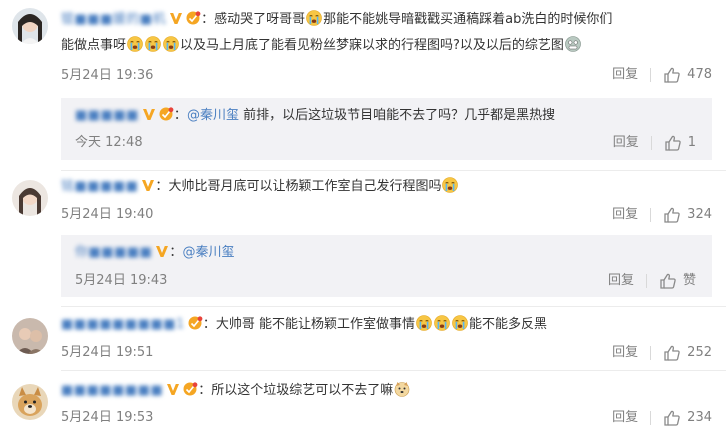  What do you see at coordinates (121, 280) in the screenshot?
I see `sub-reply-date: 5月24日 19:43` at bounding box center [121, 280].